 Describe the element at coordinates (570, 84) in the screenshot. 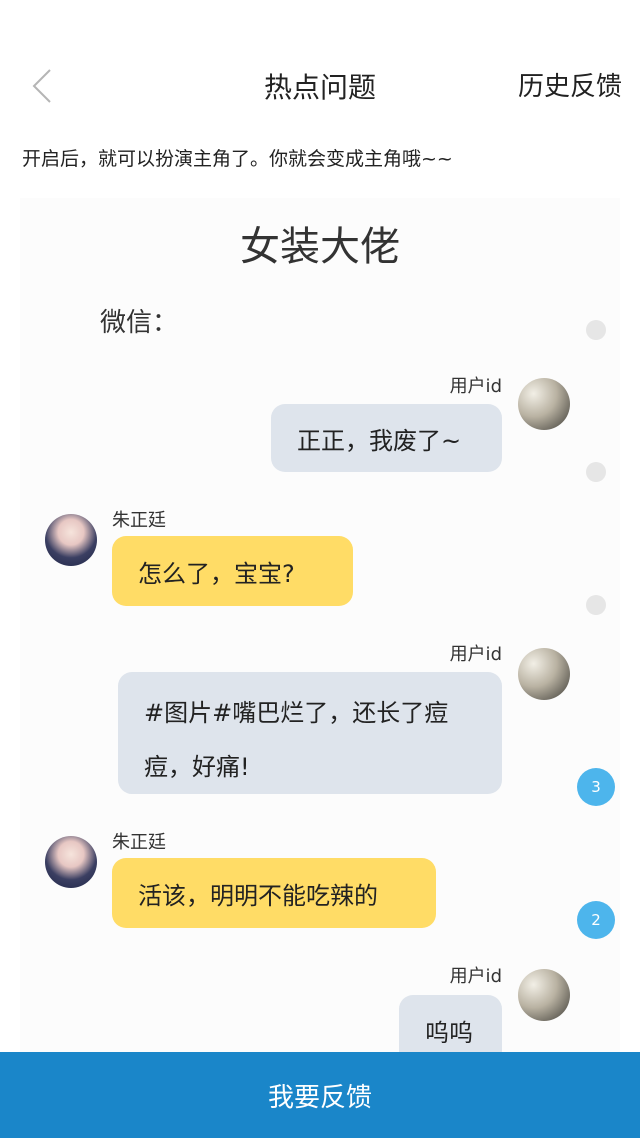

I see `history-feedback-link: 历史反馈` at that location.